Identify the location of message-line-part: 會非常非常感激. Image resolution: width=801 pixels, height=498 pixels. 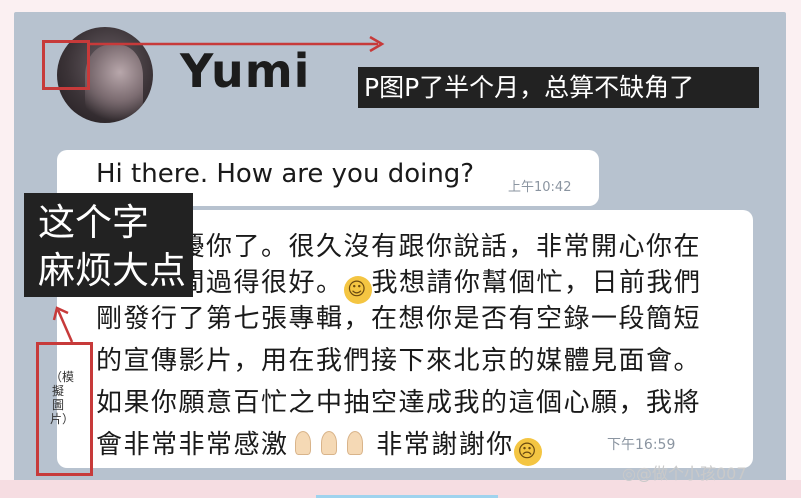
(192, 445).